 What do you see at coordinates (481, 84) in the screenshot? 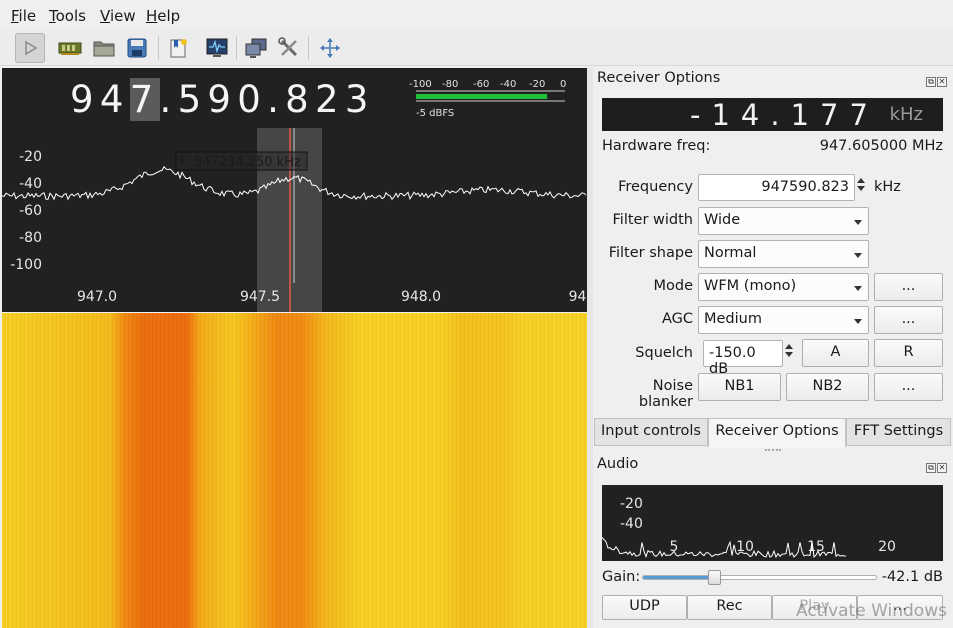
I see `meter-tick: -60` at bounding box center [481, 84].